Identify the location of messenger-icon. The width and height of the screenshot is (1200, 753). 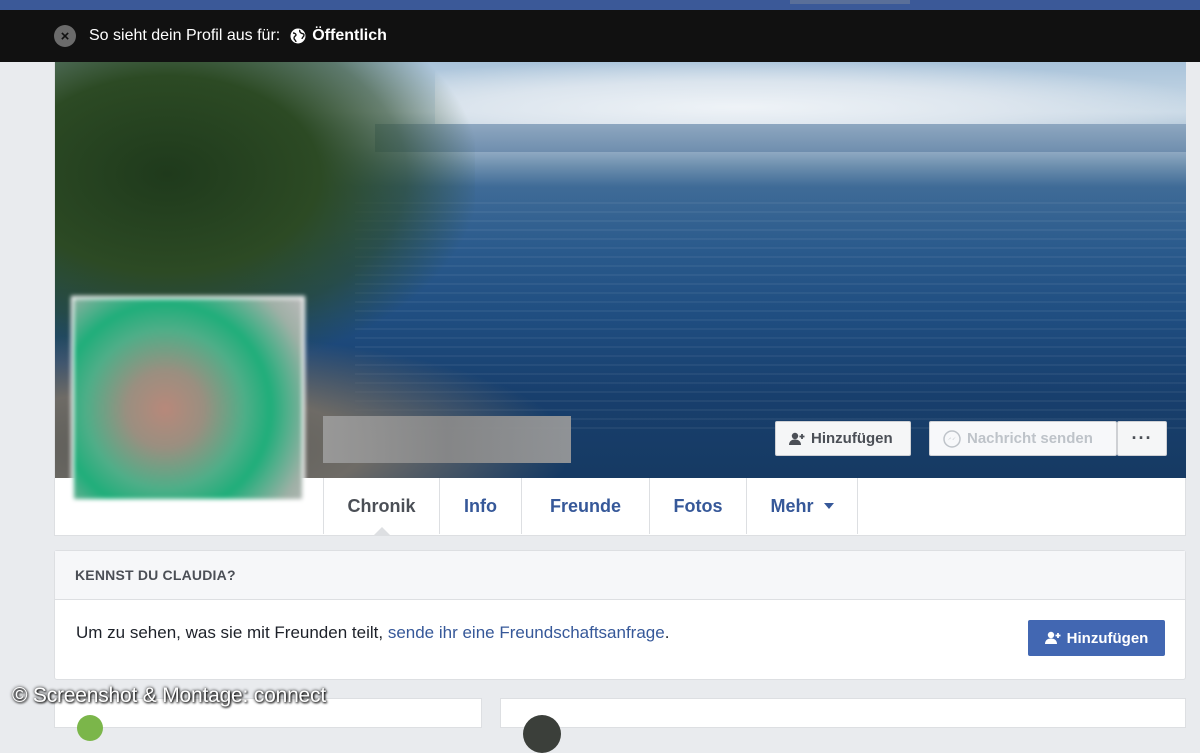
(952, 438).